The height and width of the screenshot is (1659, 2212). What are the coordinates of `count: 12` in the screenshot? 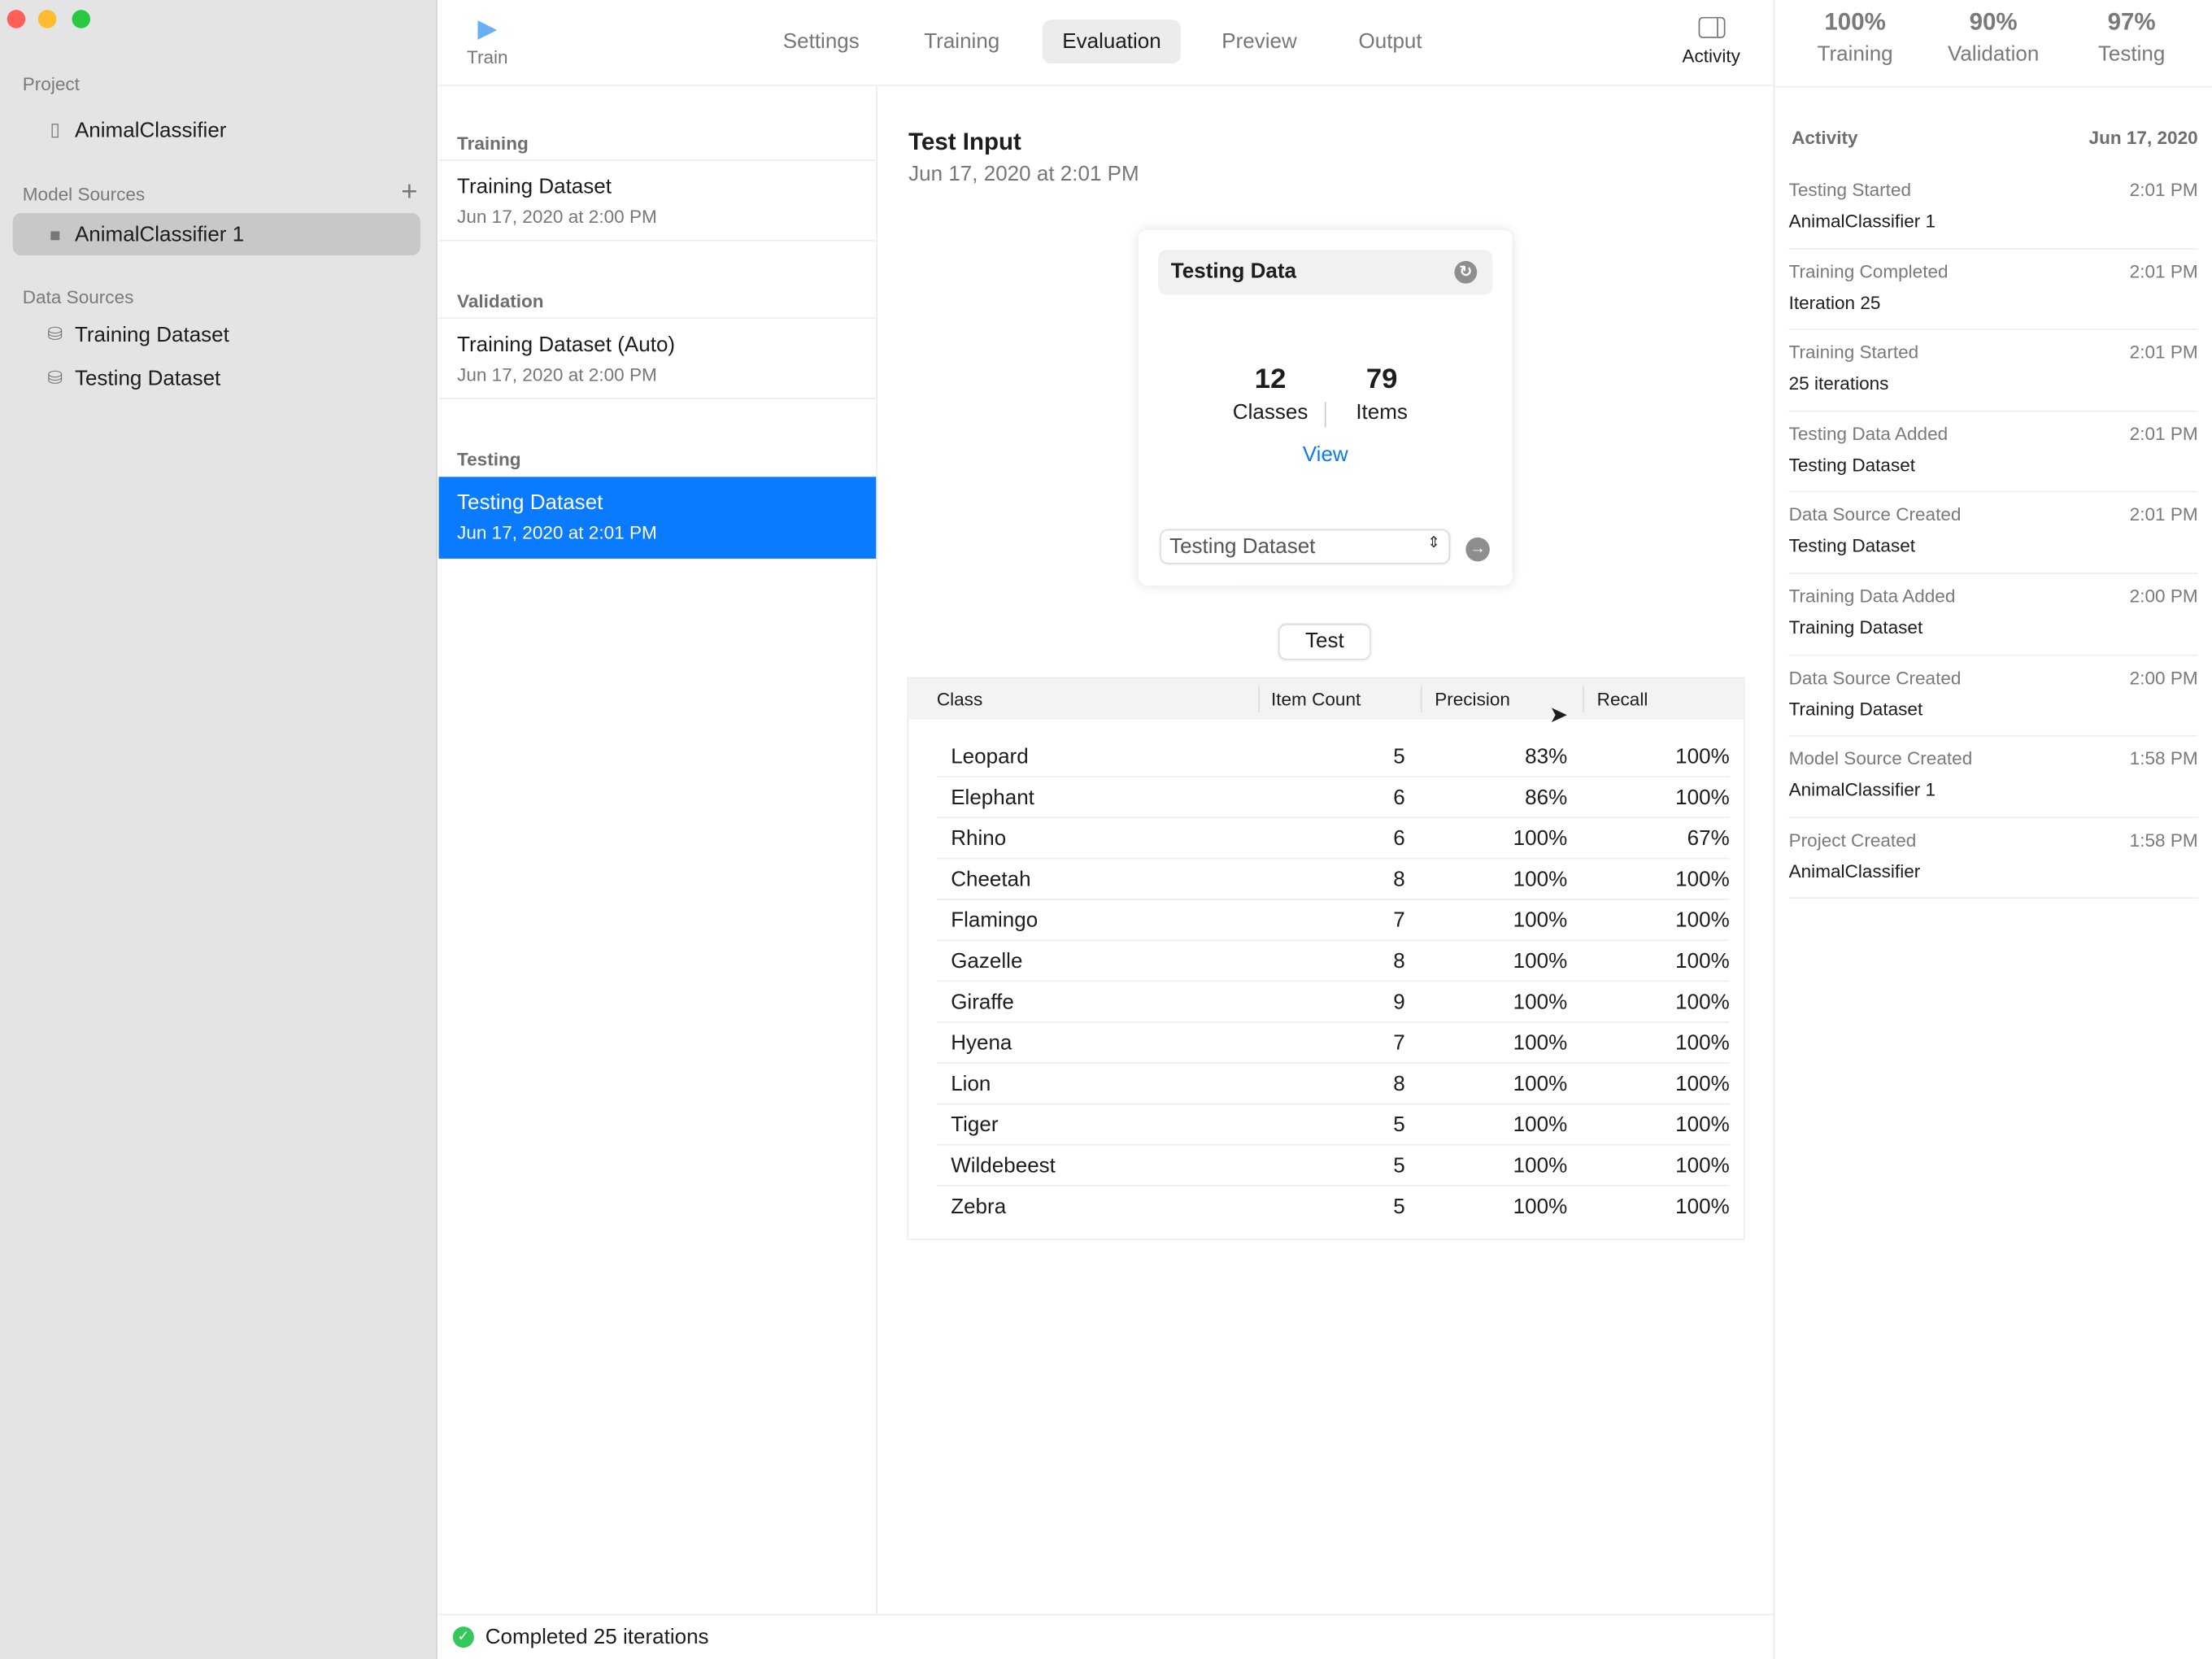 It's located at (1270, 379).